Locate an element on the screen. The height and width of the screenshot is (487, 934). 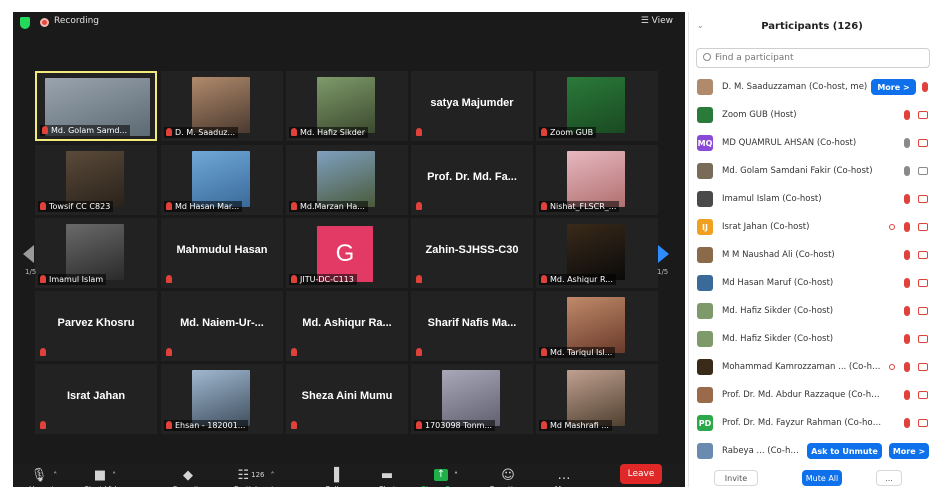
participant-tile: Israt Jahan is located at coordinates (96, 399).